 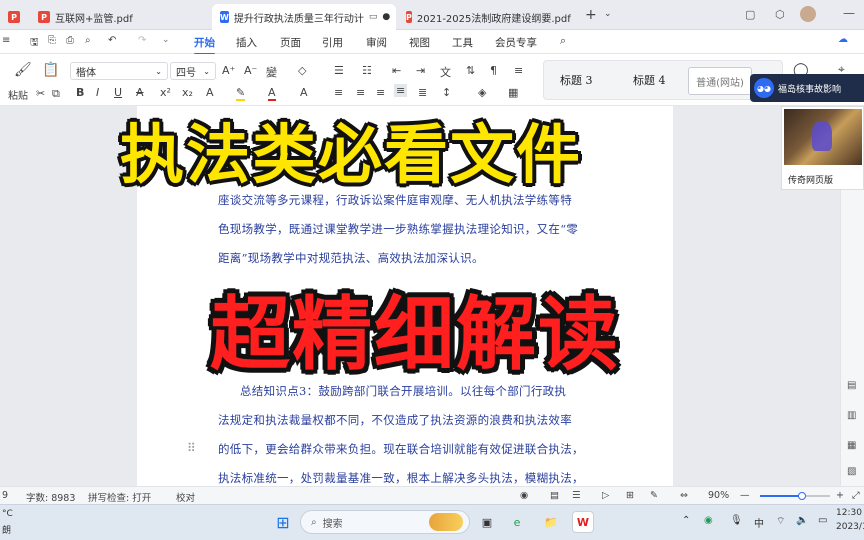 What do you see at coordinates (5, 495) in the screenshot?
I see `page-number: 9` at bounding box center [5, 495].